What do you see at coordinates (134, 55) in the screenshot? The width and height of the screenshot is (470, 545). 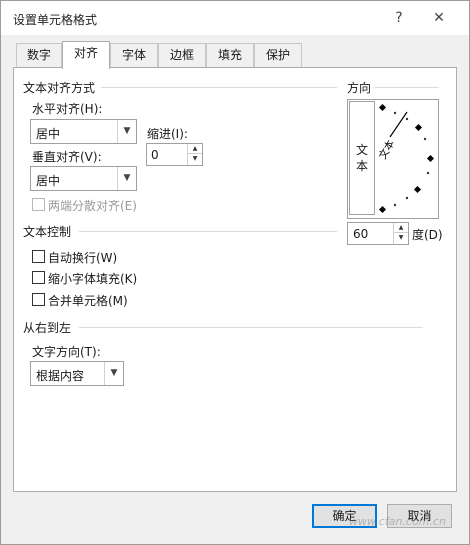 I see `tab-font: 字体` at bounding box center [134, 55].